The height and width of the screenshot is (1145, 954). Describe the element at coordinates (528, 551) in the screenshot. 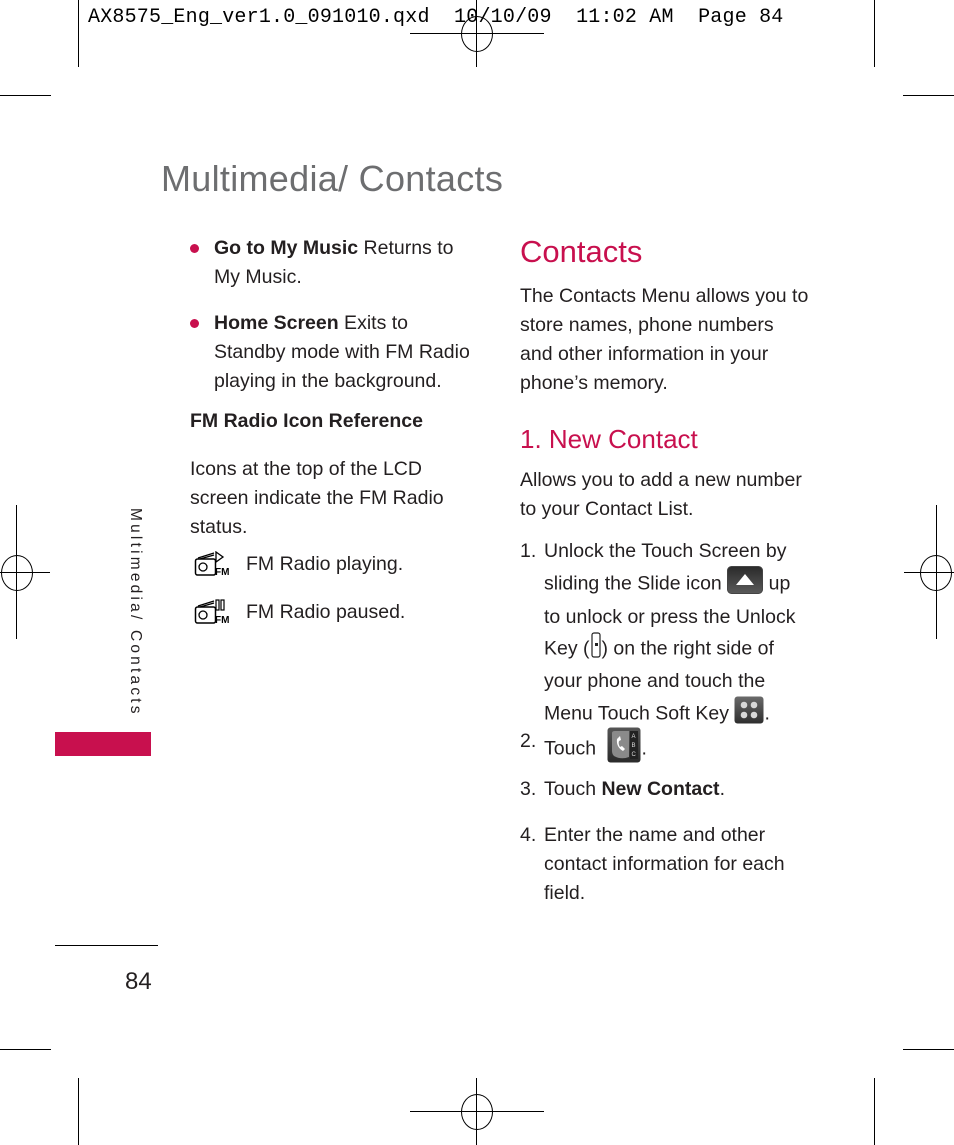

I see `step-number: 1.` at that location.